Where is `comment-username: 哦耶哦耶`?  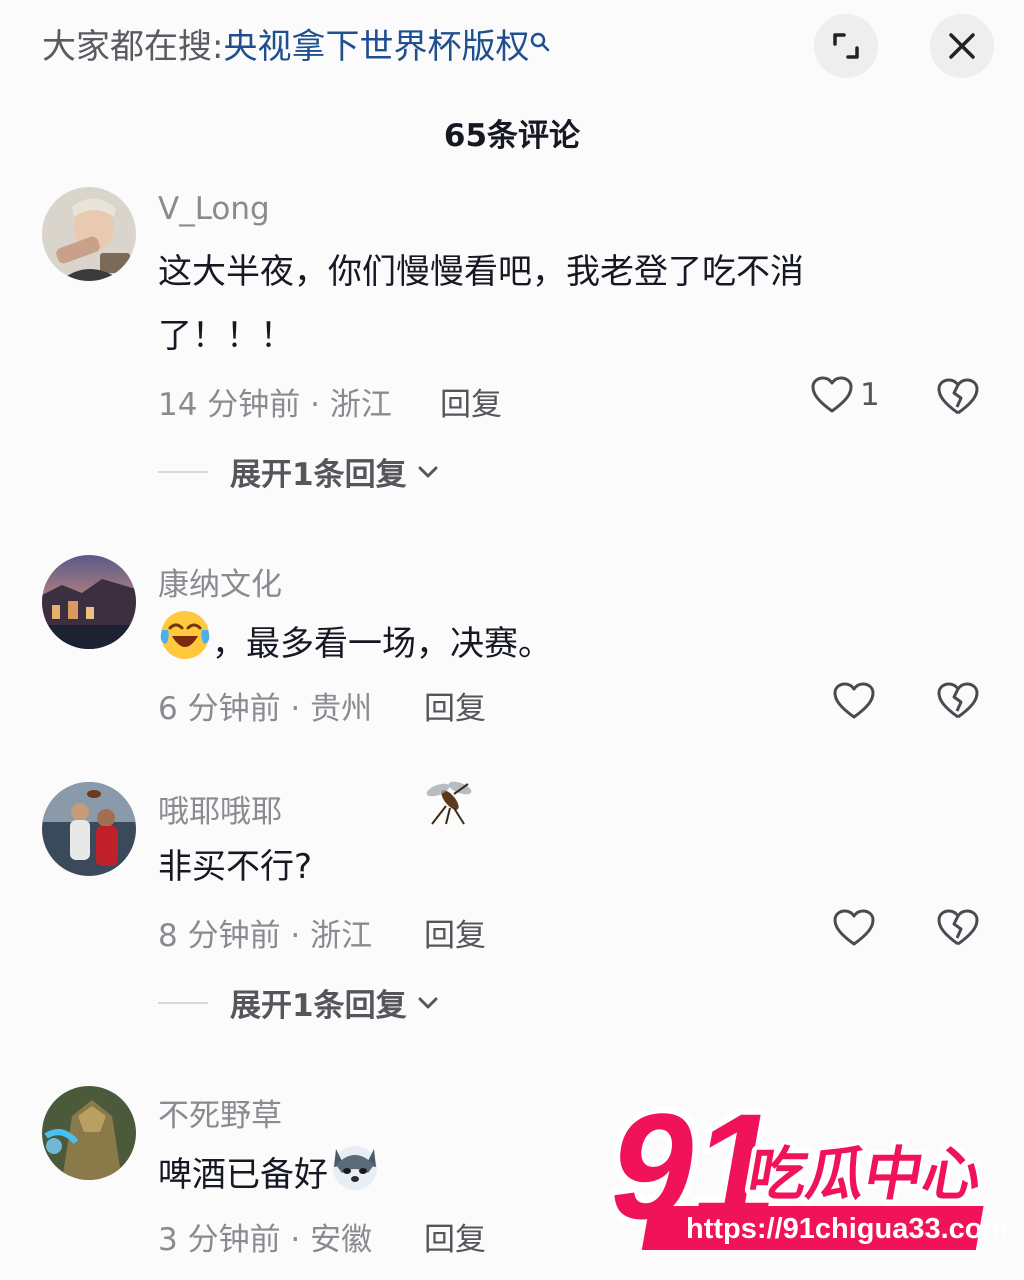
comment-username: 哦耶哦耶 is located at coordinates (220, 808).